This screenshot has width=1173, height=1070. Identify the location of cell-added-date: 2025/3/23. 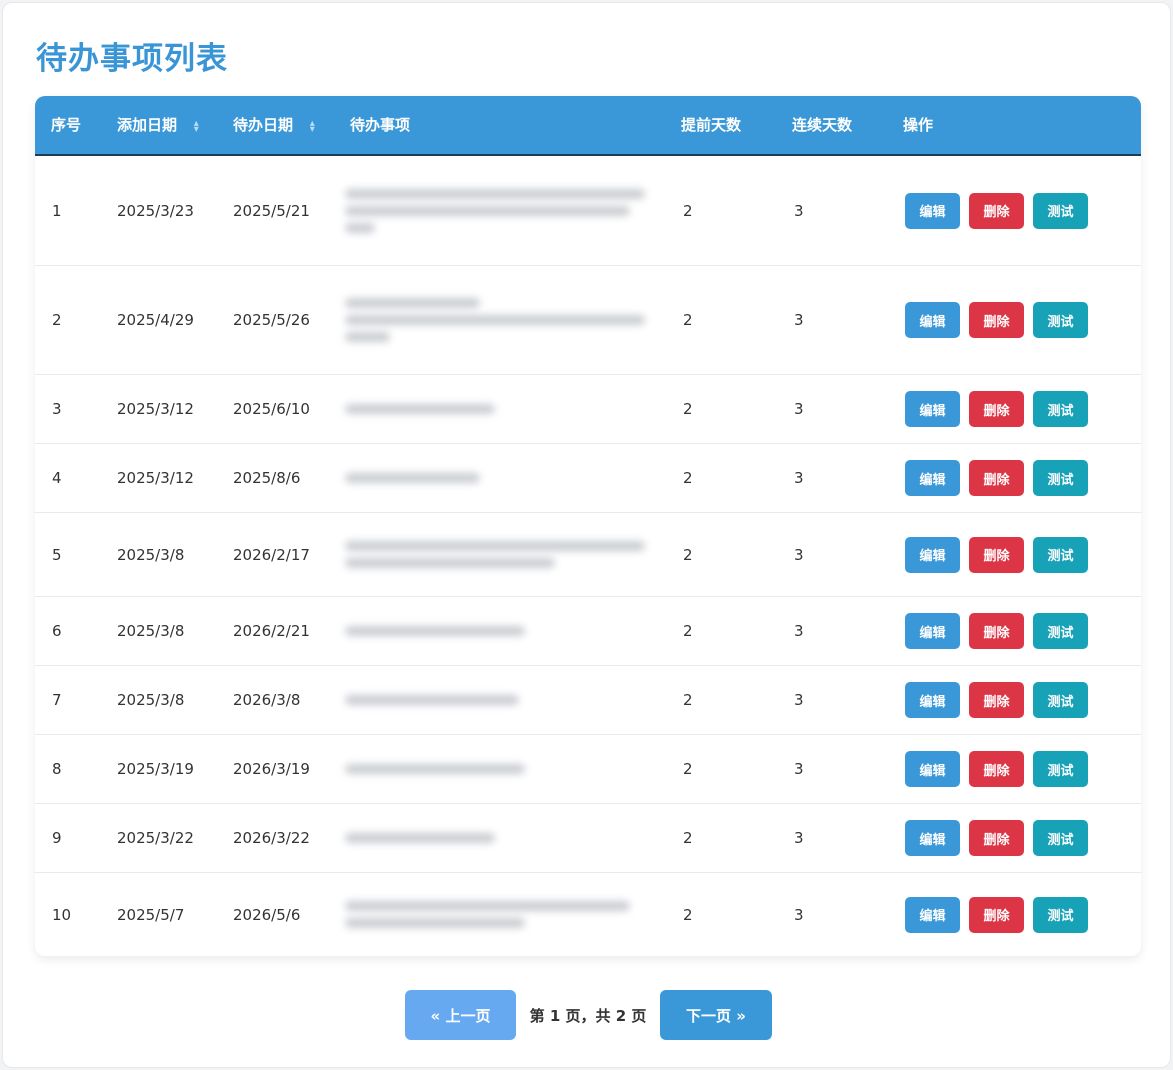
(155, 210).